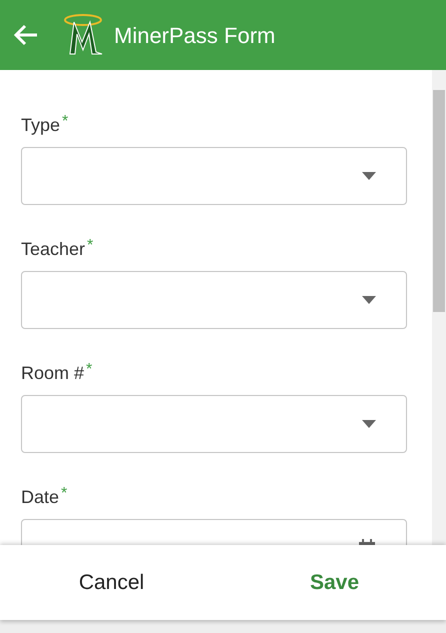 Image resolution: width=446 pixels, height=633 pixels. I want to click on header-title: MinerPass Form, so click(195, 36).